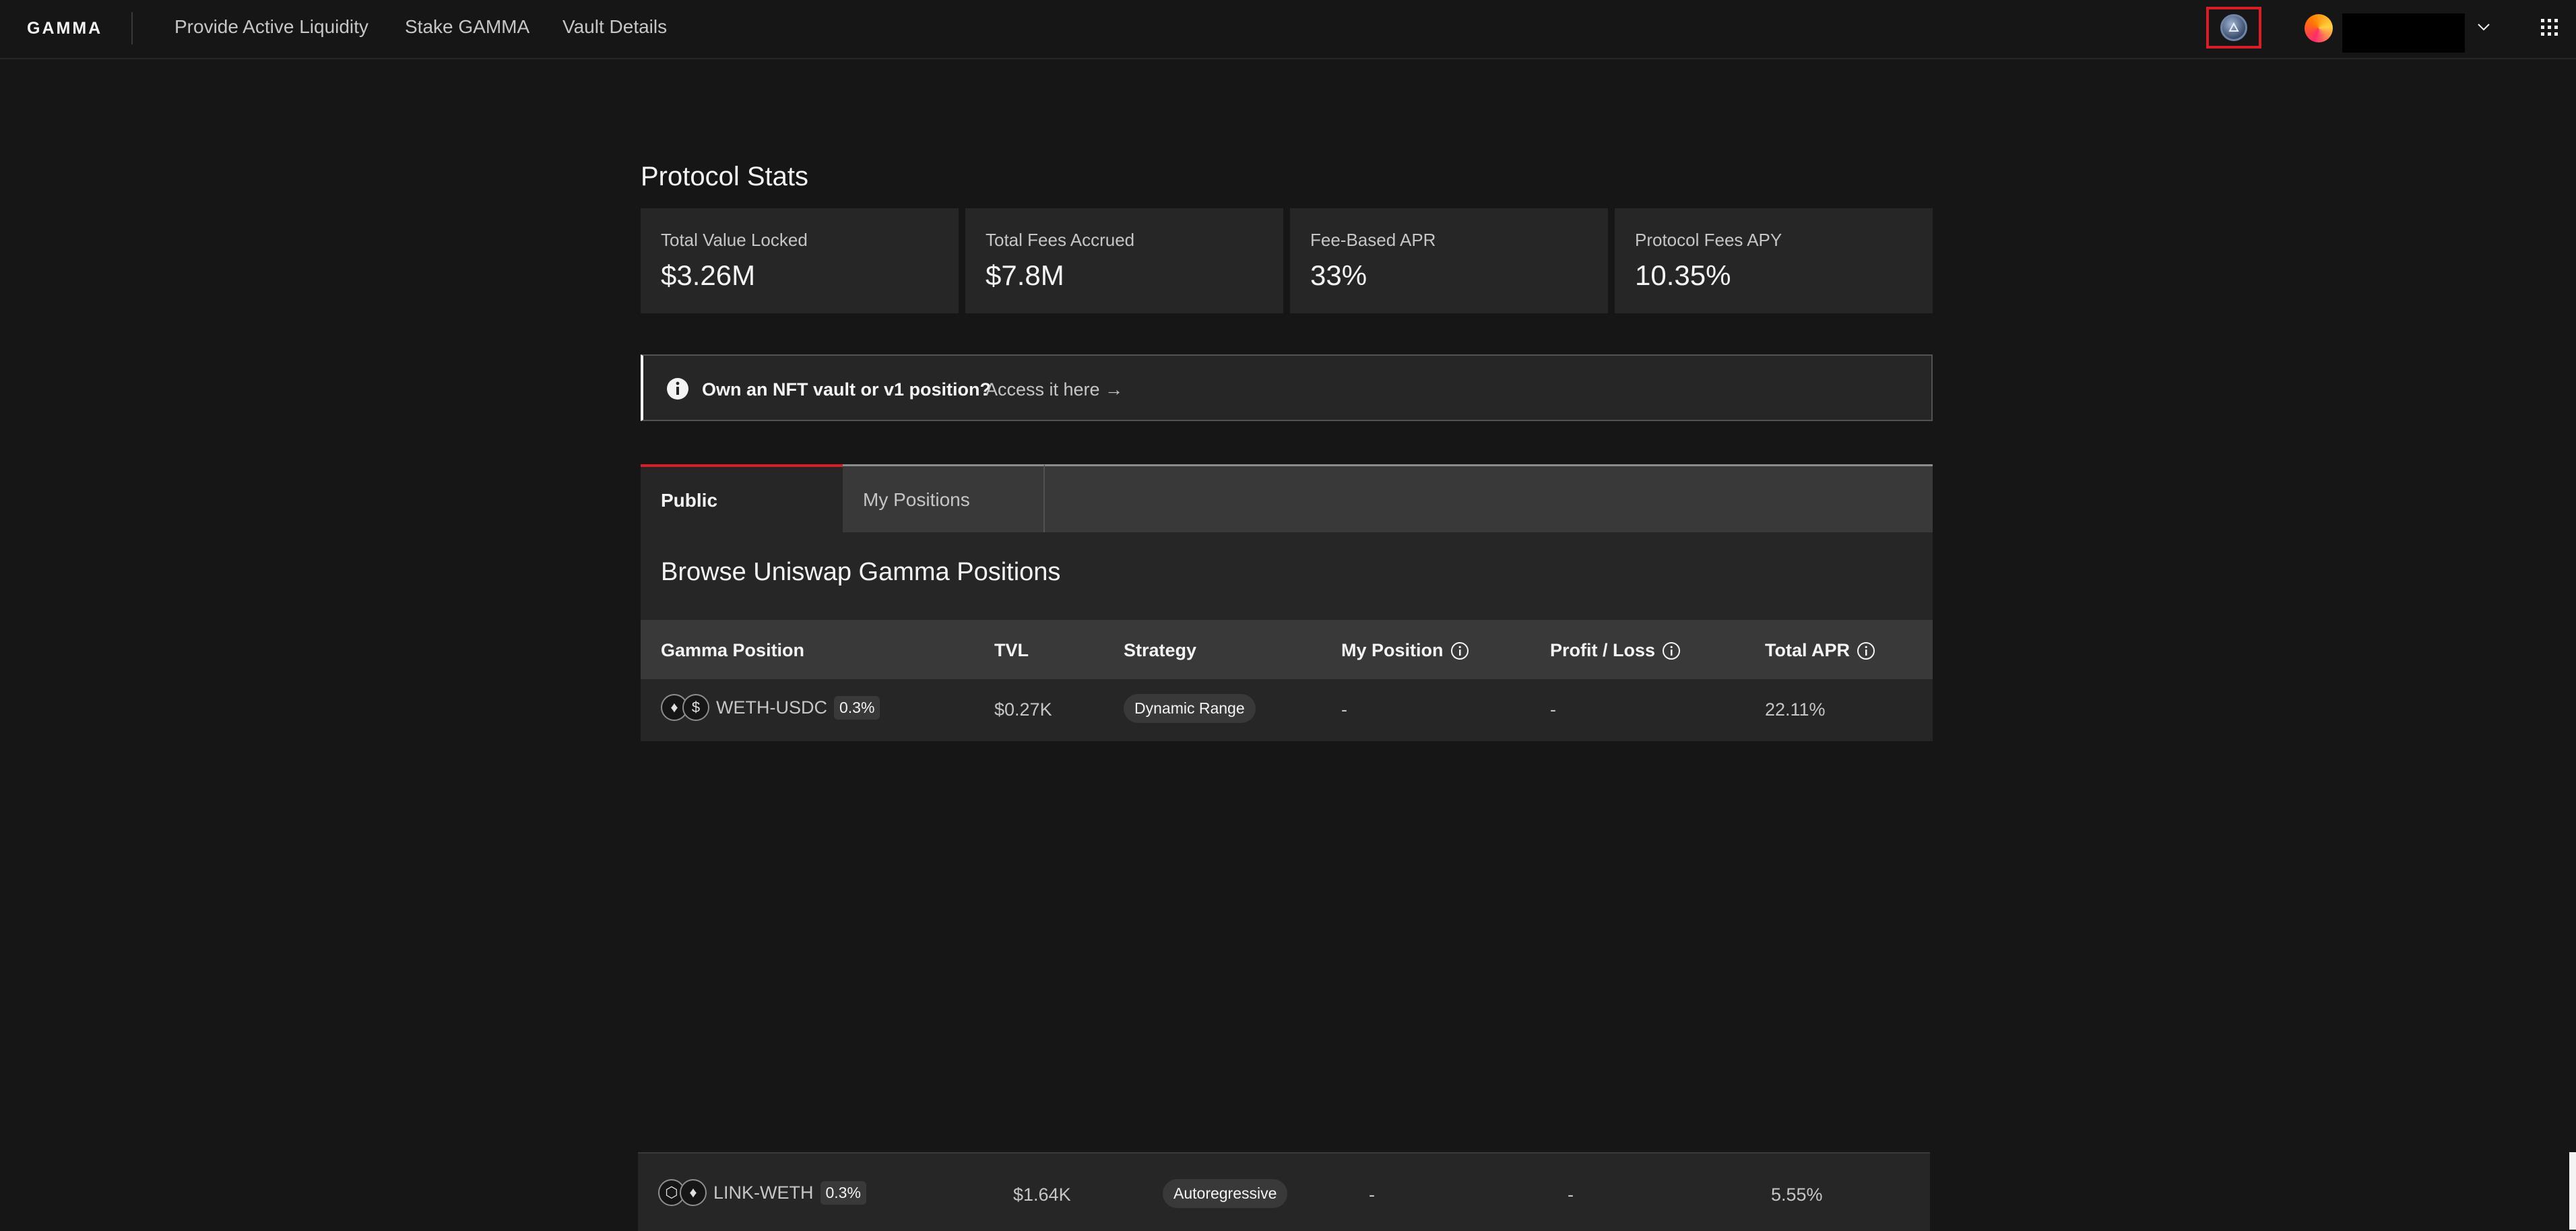 This screenshot has height=1231, width=2576. What do you see at coordinates (1055, 389) in the screenshot?
I see `access-it-here-link: Access it here →` at bounding box center [1055, 389].